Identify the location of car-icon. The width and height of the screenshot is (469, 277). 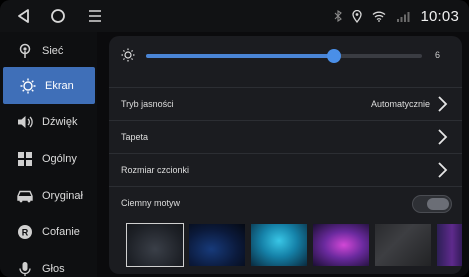
(25, 196).